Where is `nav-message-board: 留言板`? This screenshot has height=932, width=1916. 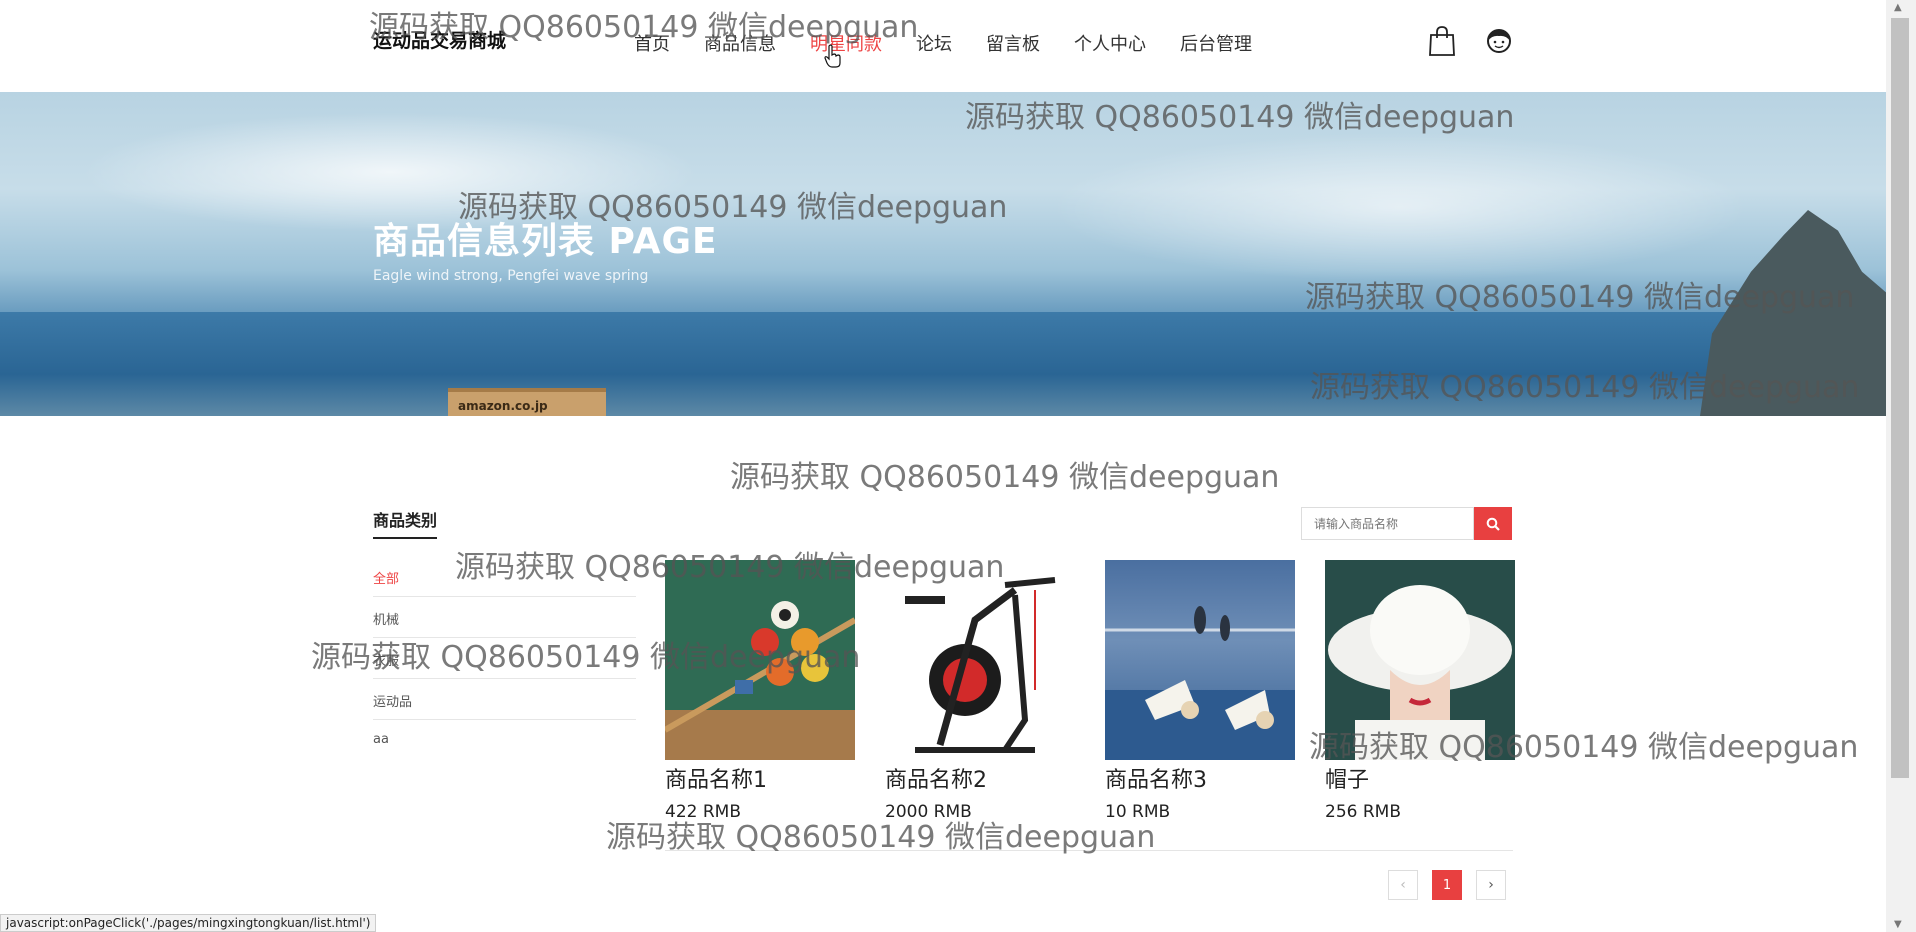 nav-message-board: 留言板 is located at coordinates (1013, 43).